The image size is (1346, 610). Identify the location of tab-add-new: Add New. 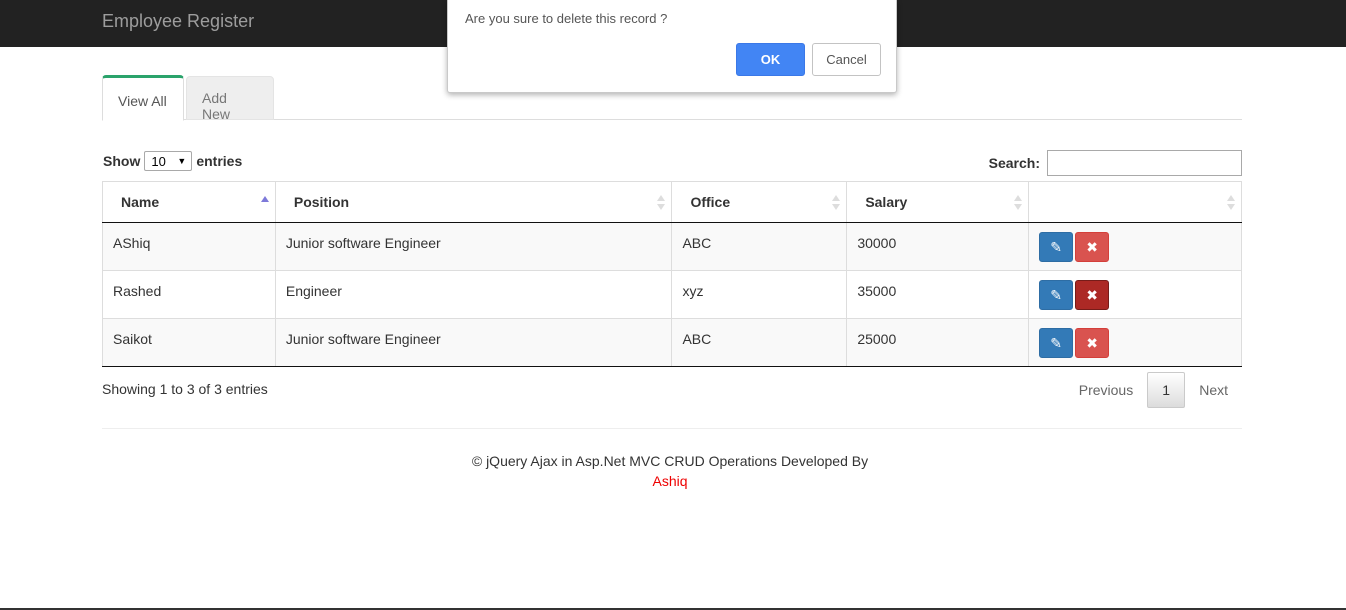
(230, 99).